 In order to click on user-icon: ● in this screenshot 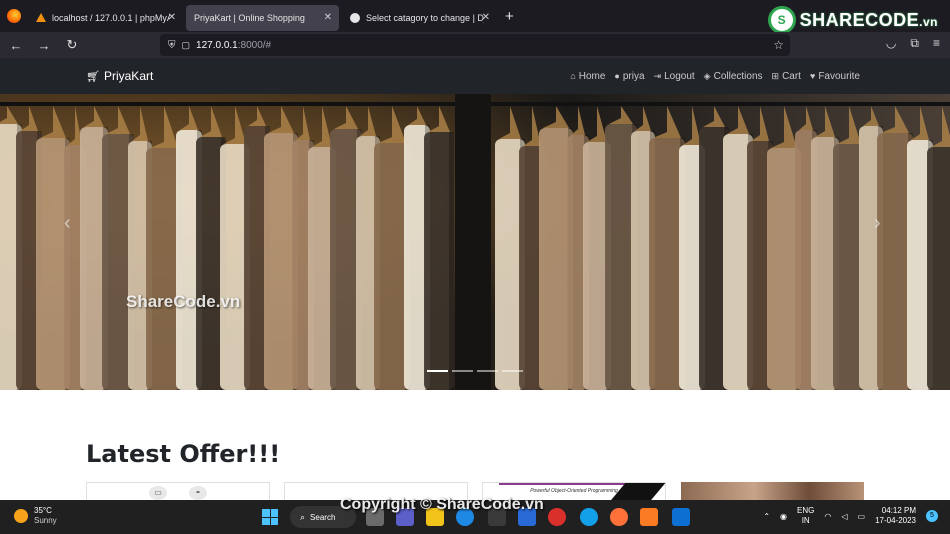, I will do `click(617, 76)`.